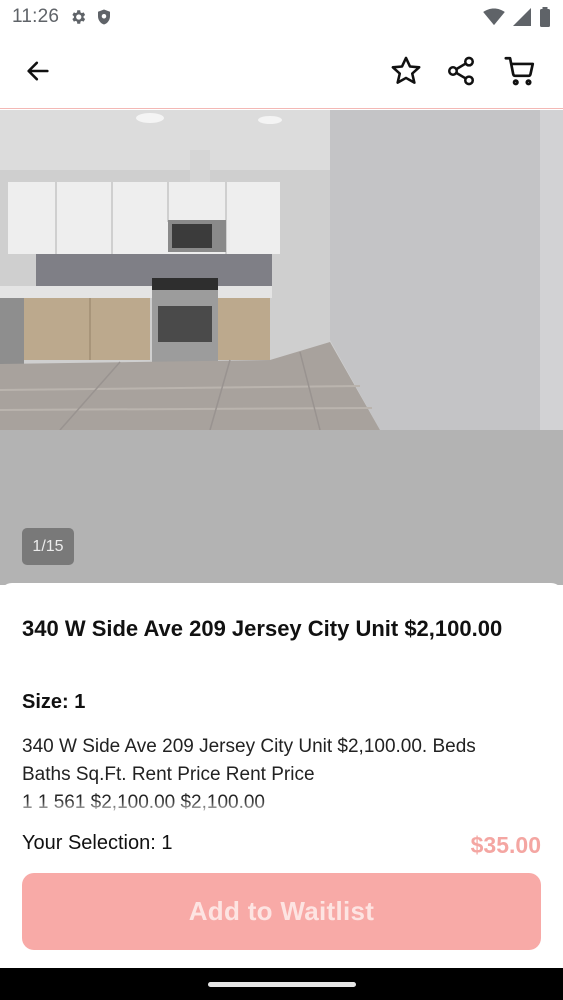  Describe the element at coordinates (281, 17) in the screenshot. I see `status-bar: 11:26` at that location.